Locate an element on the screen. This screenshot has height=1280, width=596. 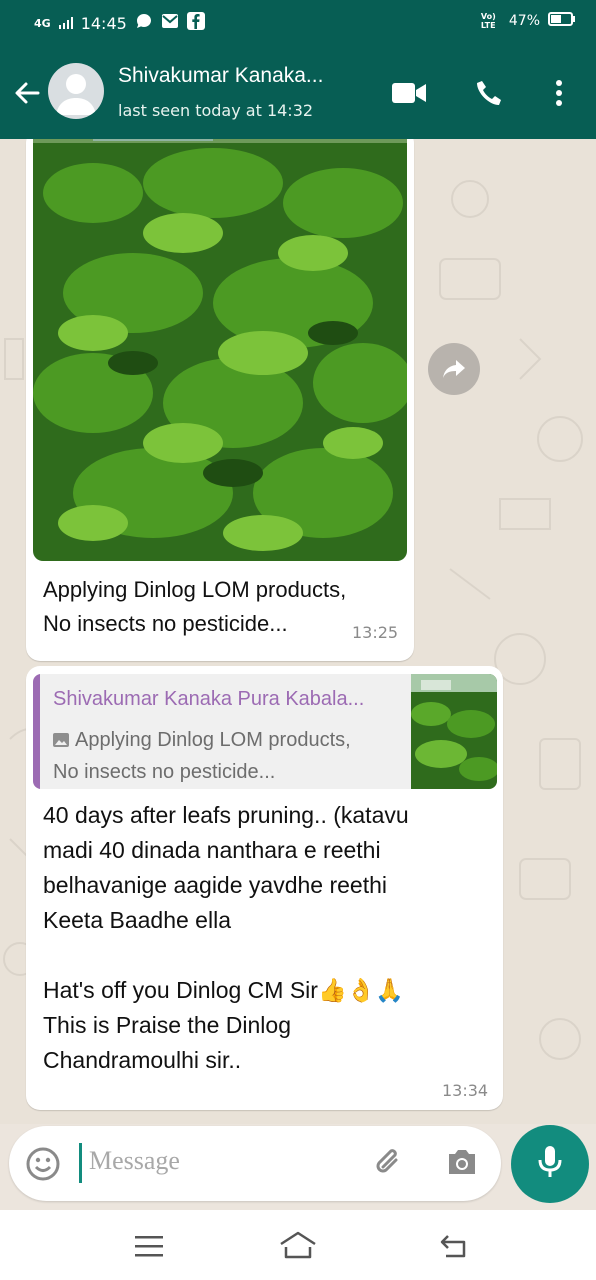
video-call-icon is located at coordinates (409, 93).